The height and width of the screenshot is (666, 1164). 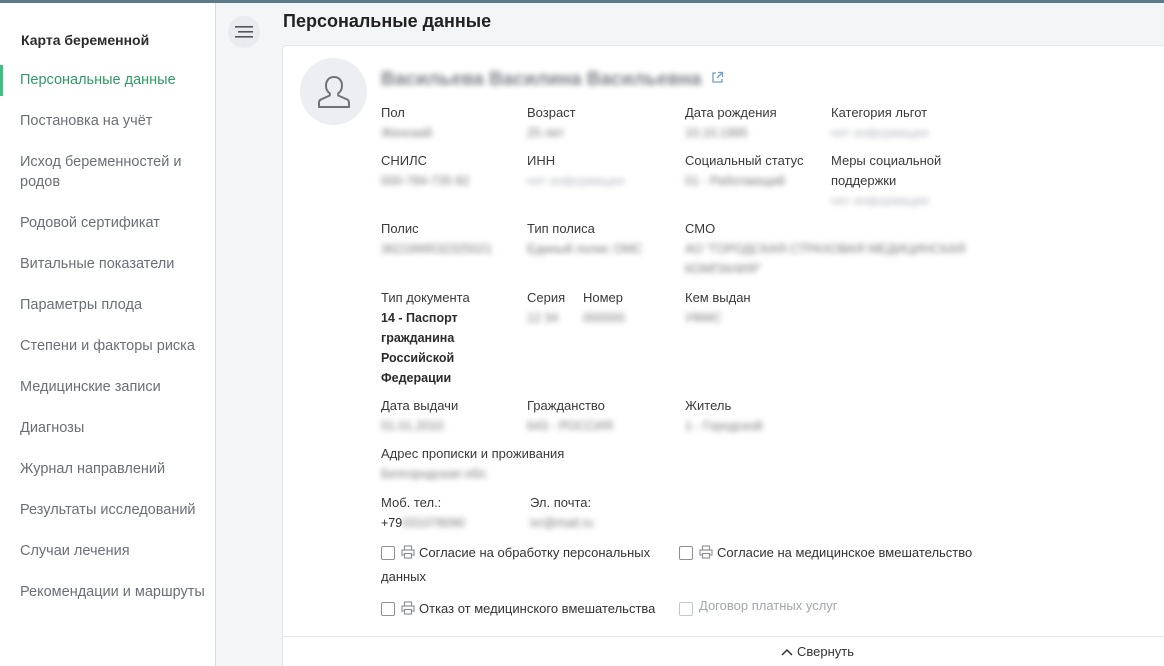 I want to click on collapse-label: Свернуть, so click(x=826, y=651).